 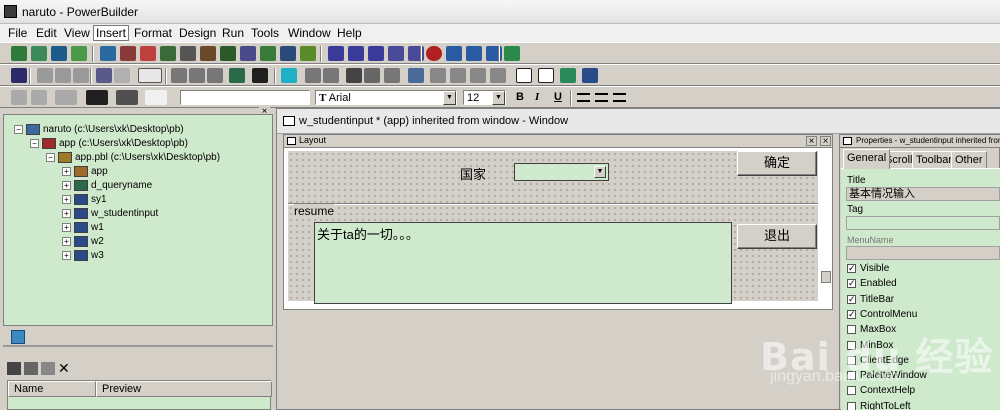 I want to click on menu-help: Help, so click(x=349, y=33).